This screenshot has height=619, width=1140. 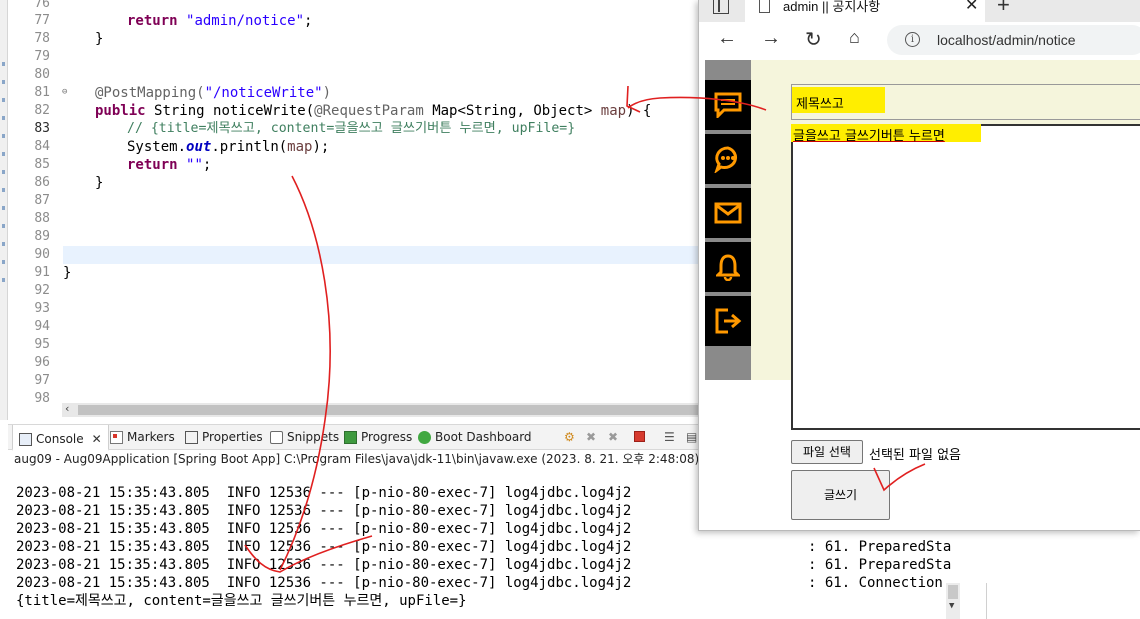 What do you see at coordinates (381, 255) in the screenshot?
I see `current-line-highlight` at bounding box center [381, 255].